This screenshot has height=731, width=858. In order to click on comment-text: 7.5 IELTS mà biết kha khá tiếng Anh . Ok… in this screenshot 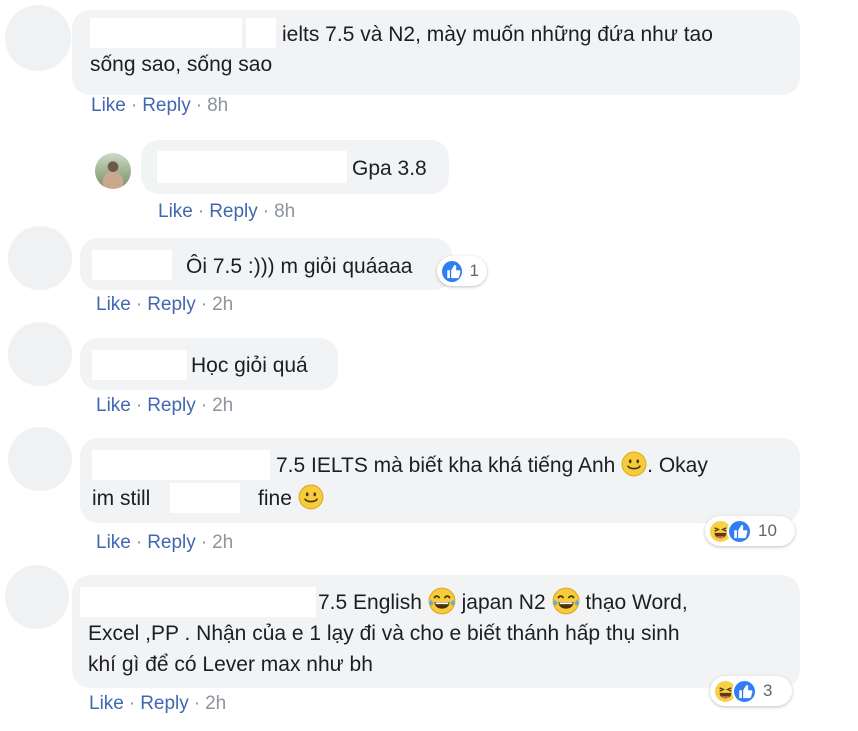, I will do `click(492, 465)`.